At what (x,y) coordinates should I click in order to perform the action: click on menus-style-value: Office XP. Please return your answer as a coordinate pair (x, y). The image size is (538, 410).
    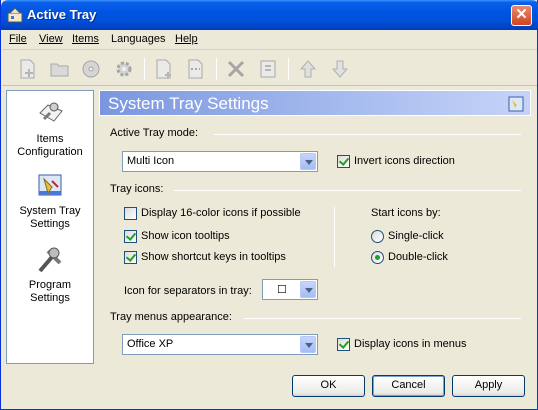
    Looking at the image, I should click on (150, 344).